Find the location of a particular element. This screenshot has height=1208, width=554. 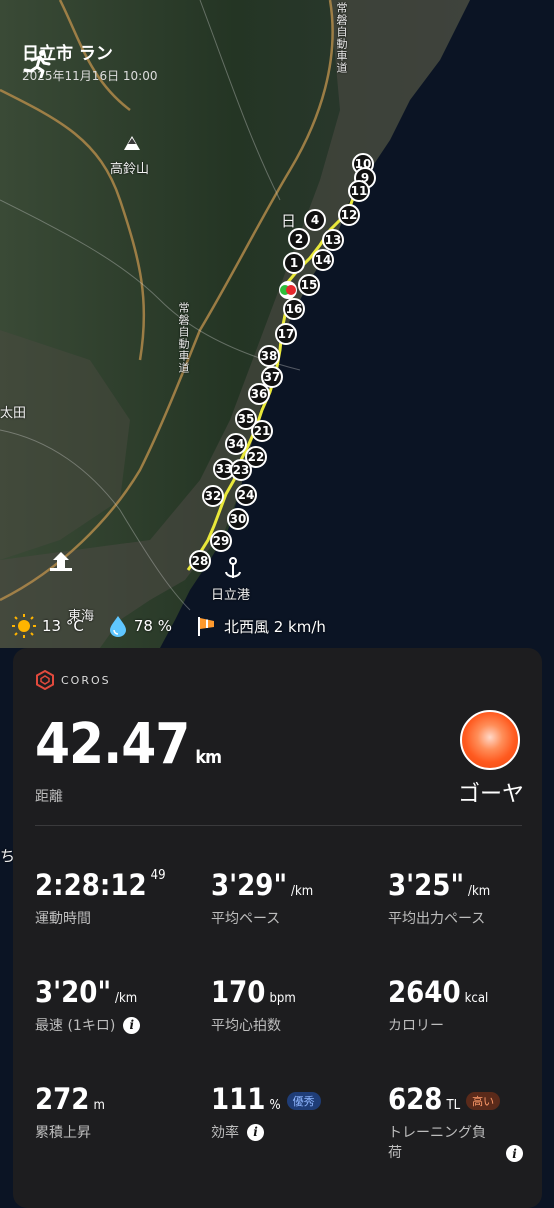

avg-power-pace-unit: /km is located at coordinates (479, 891).